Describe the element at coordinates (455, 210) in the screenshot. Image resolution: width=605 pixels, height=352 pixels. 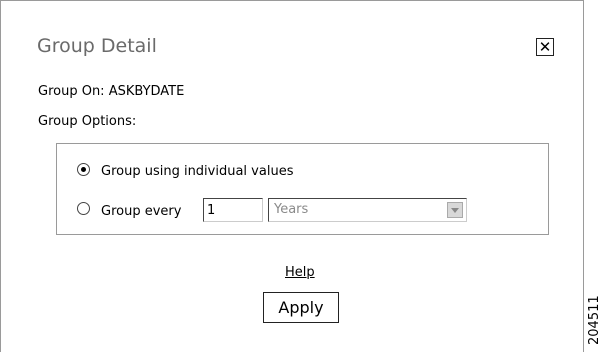
I see `chevron-down-icon` at that location.